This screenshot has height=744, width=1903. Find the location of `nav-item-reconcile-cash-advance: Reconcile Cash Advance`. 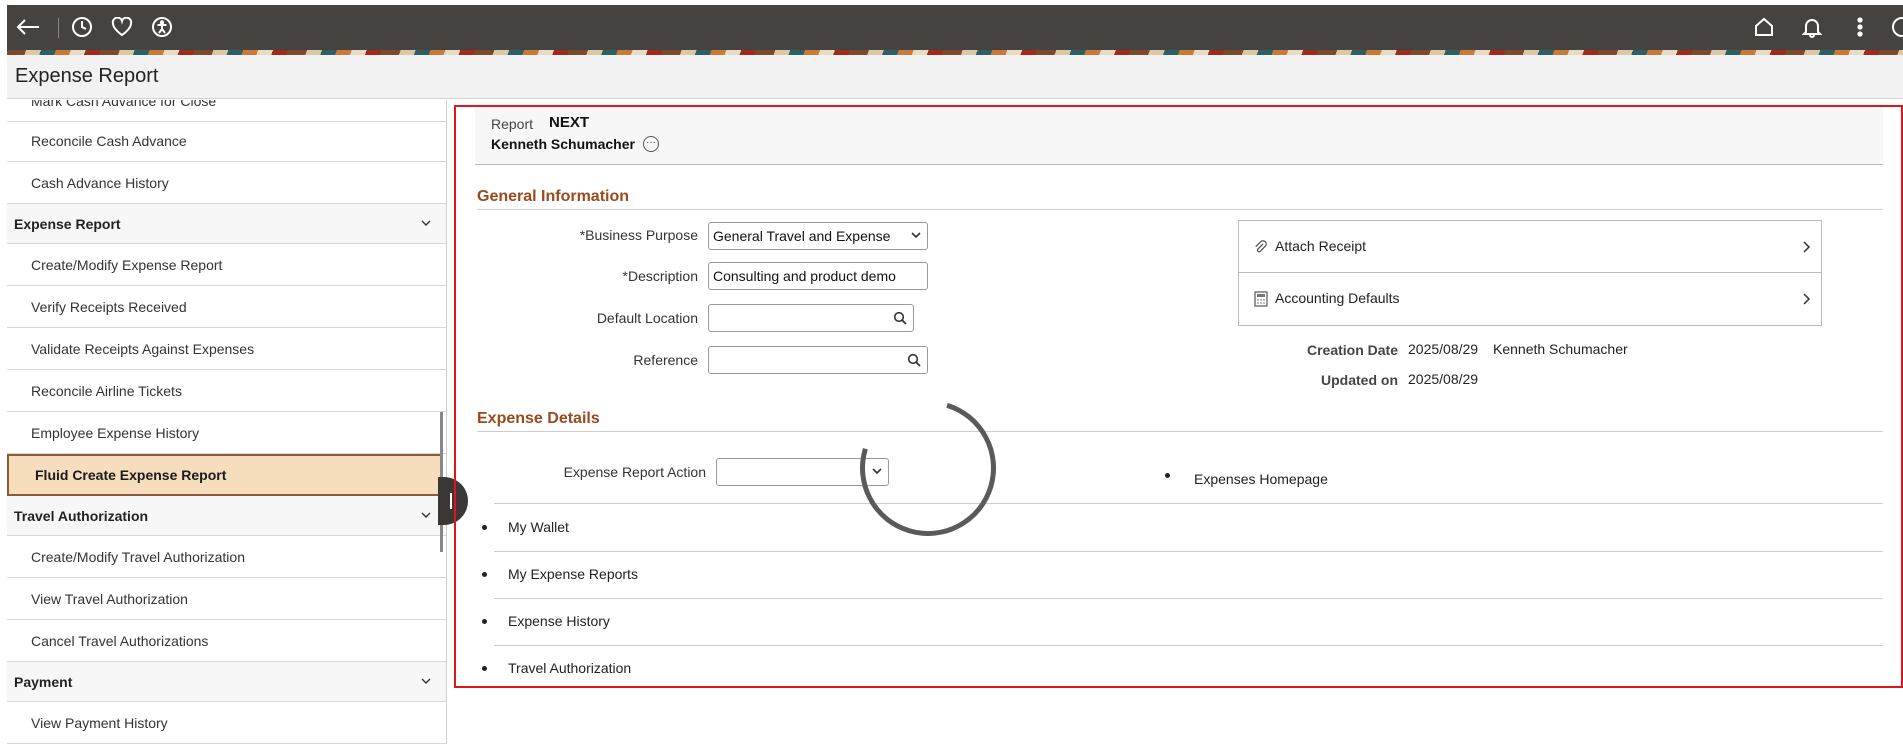

nav-item-reconcile-cash-advance: Reconcile Cash Advance is located at coordinates (226, 141).